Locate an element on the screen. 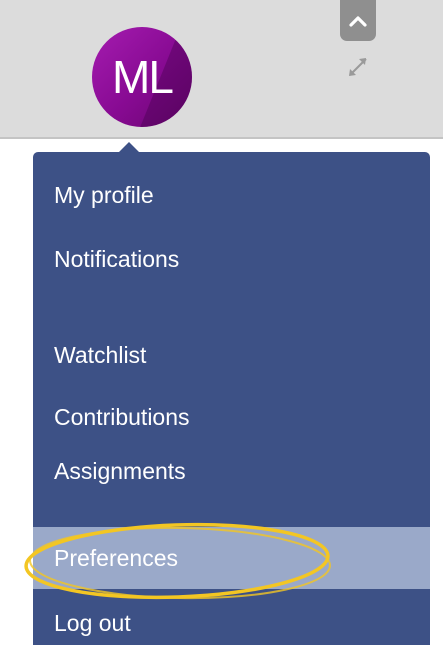  menu-item-notifications: Notifications is located at coordinates (231, 259).